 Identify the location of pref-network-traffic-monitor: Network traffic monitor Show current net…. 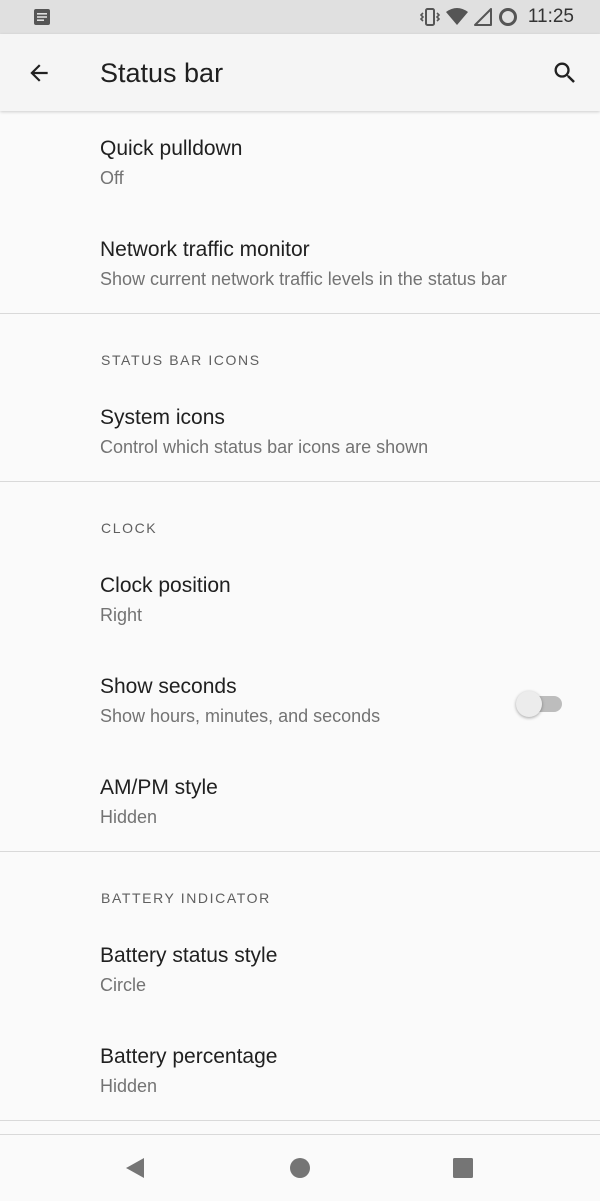
(300, 262).